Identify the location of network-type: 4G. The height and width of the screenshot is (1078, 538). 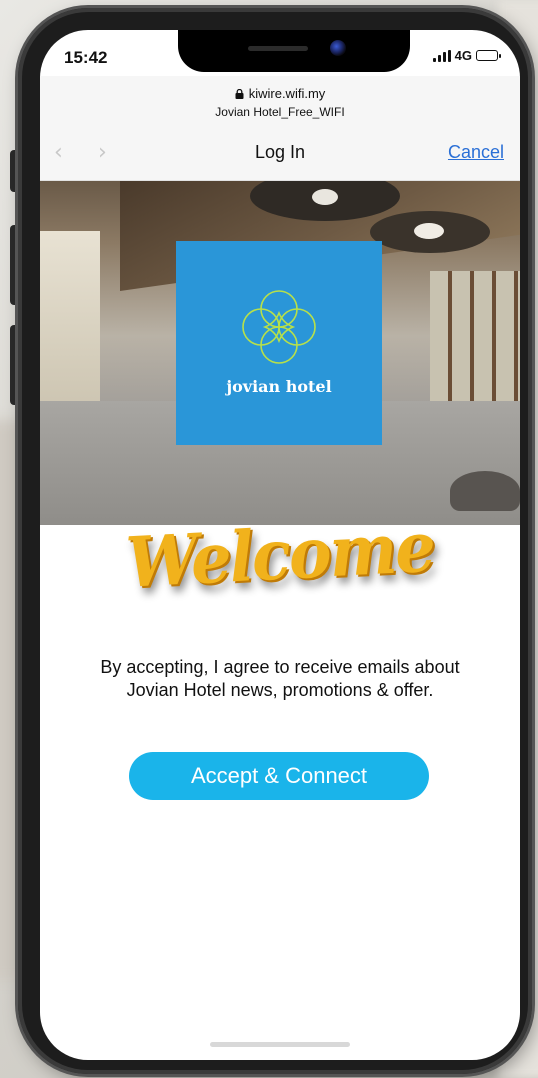
(463, 55).